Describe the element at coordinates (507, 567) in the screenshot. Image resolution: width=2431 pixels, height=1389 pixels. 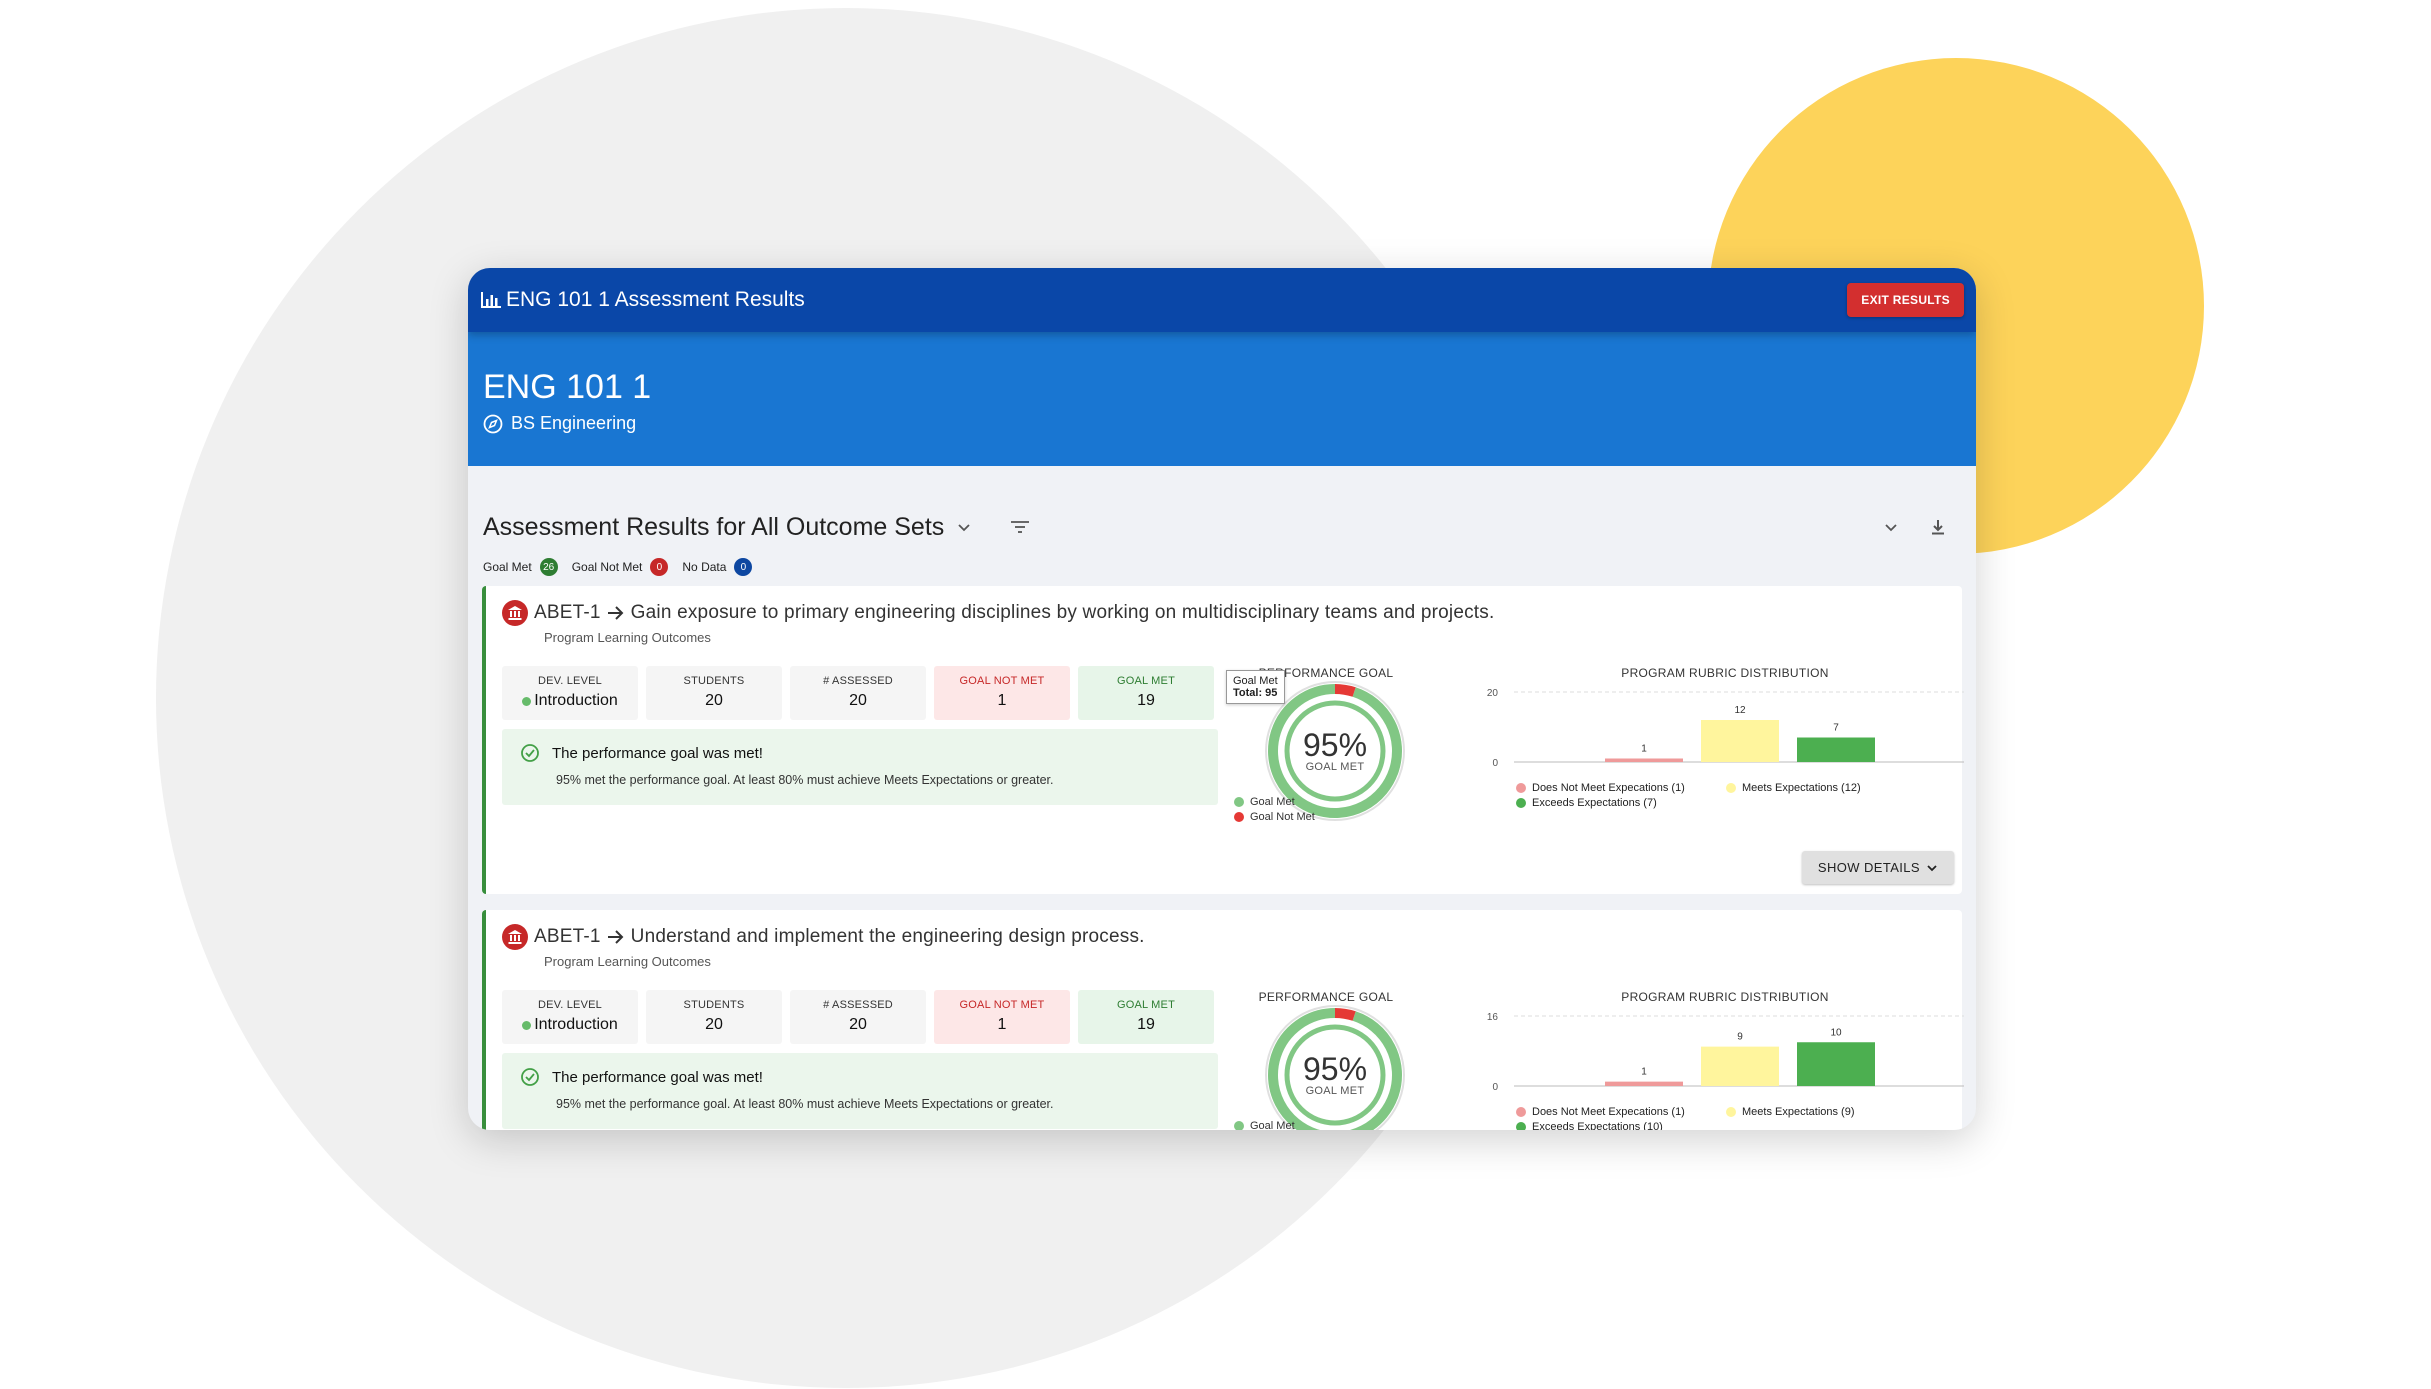
I see `goal-met-label: Goal Met` at that location.